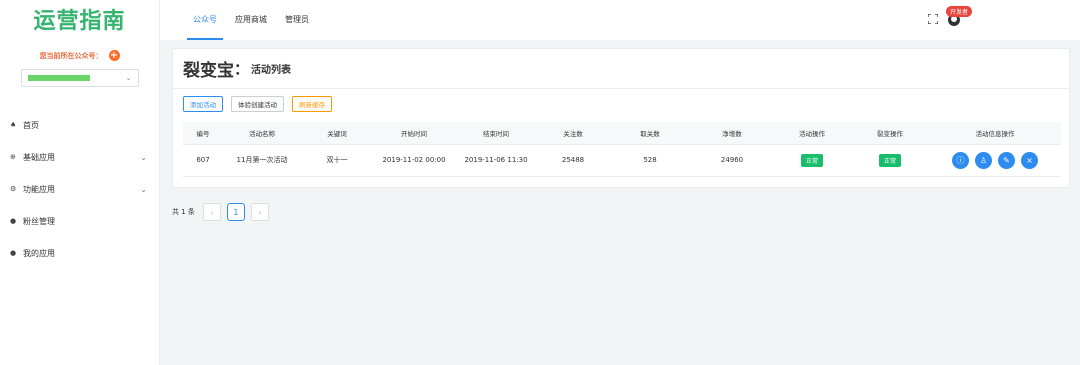 The image size is (1080, 365). I want to click on column-header: 裂变操作, so click(890, 133).